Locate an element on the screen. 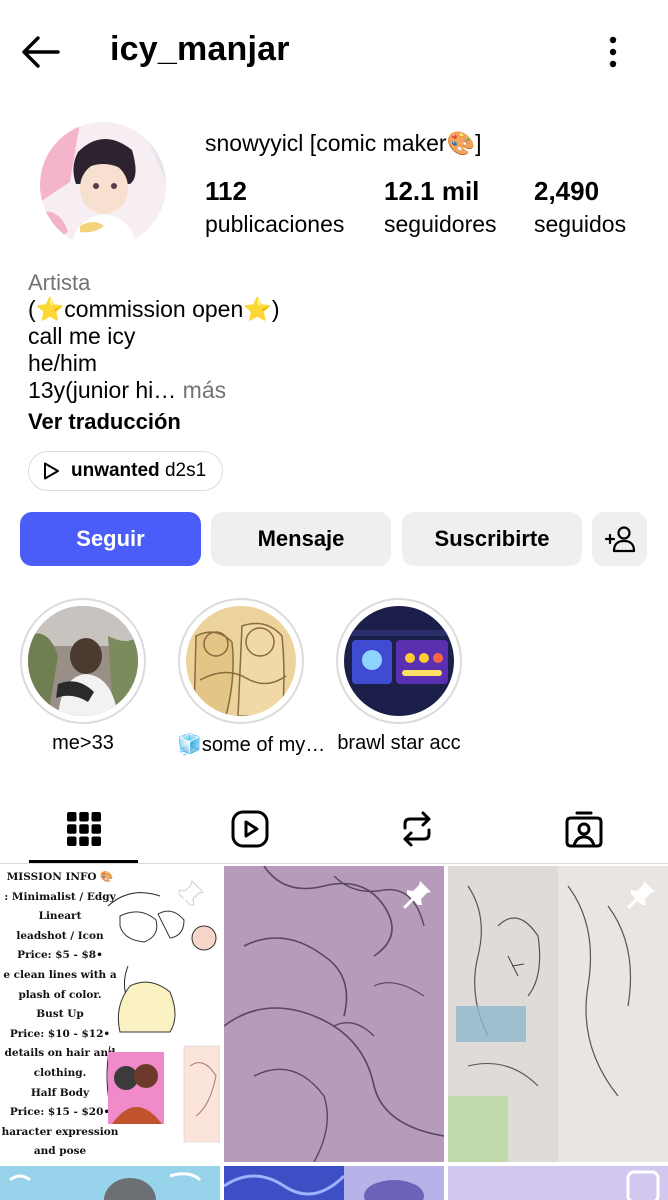 The image size is (668, 1200). tab-tagged is located at coordinates (584, 829).